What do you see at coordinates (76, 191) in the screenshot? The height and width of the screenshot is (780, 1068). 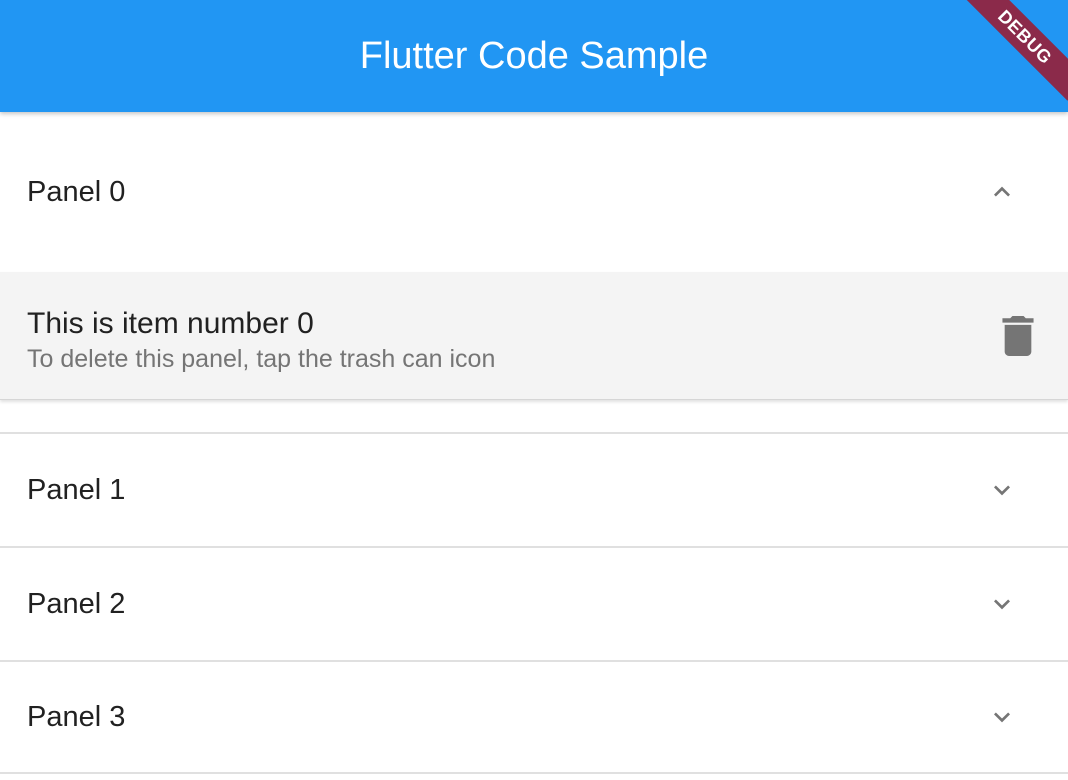 I see `panel-0-label: Panel 0` at bounding box center [76, 191].